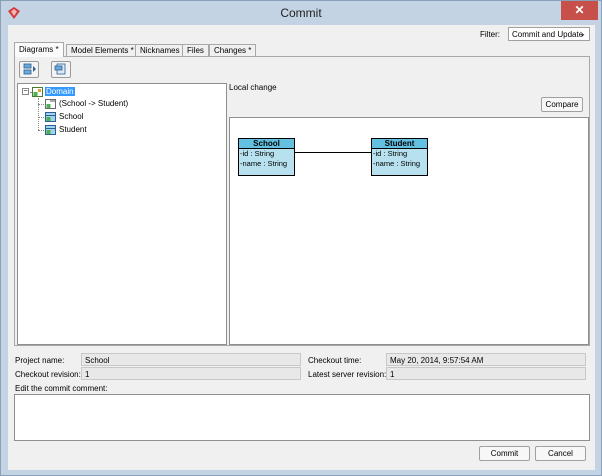 This screenshot has width=602, height=476. Describe the element at coordinates (562, 104) in the screenshot. I see `compare-button: Compare` at that location.